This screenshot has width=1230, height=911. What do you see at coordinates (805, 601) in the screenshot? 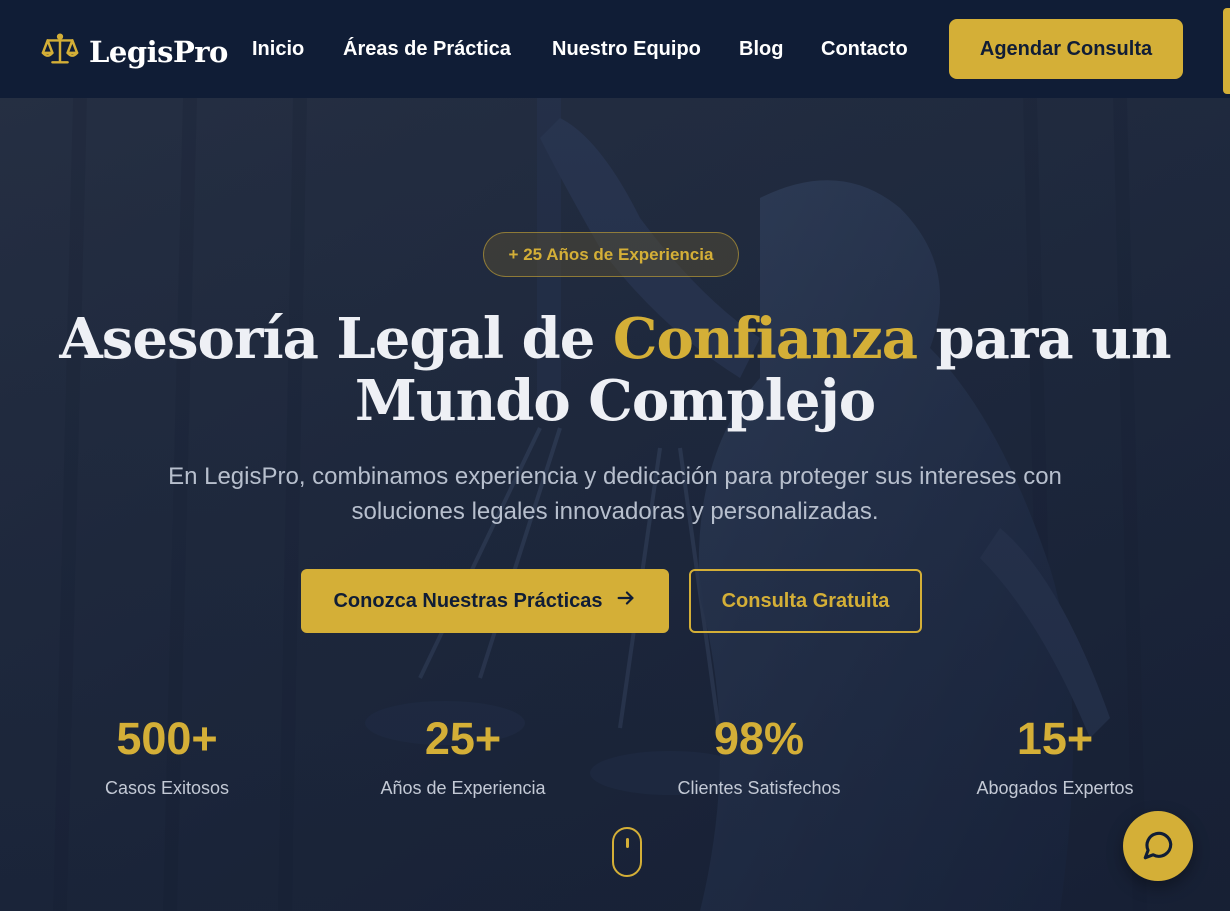
I see `free-consultation-button: Consulta Gratuita` at bounding box center [805, 601].